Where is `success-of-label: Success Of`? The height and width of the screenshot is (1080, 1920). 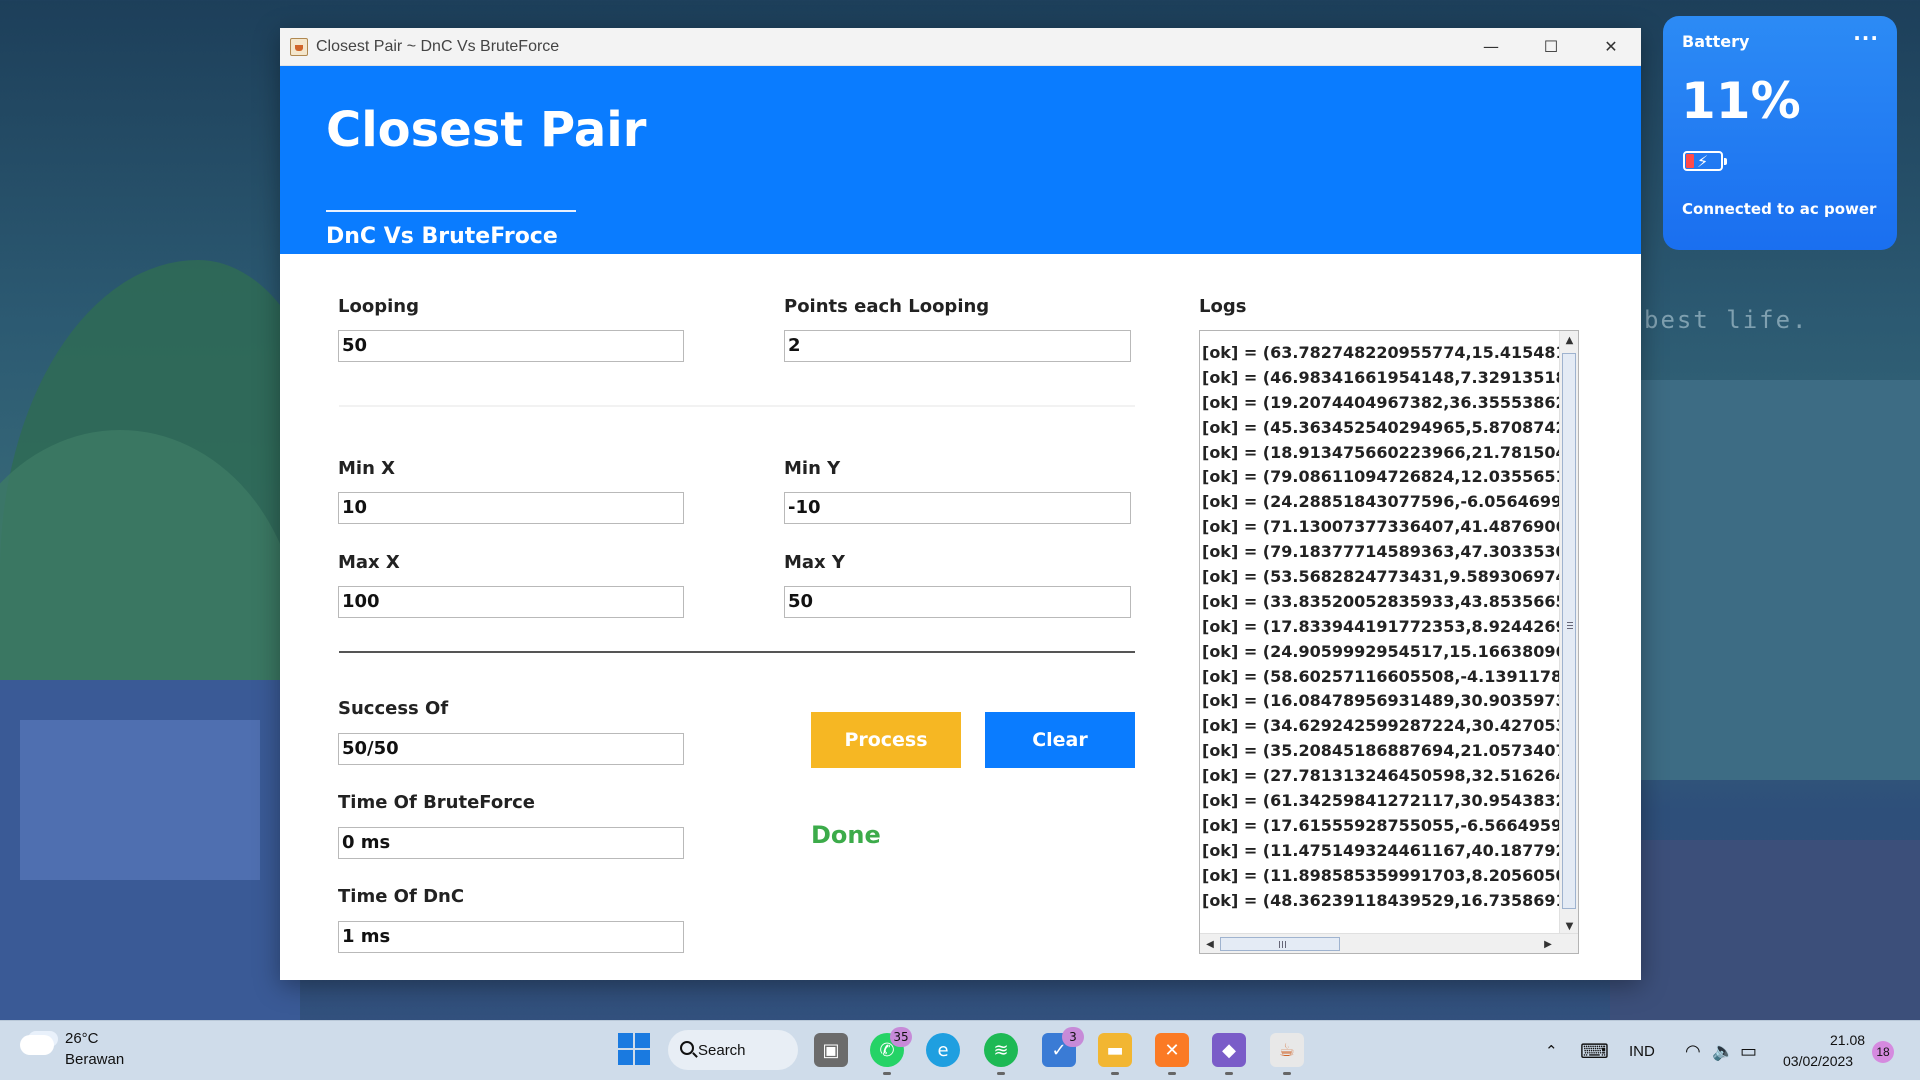
success-of-label: Success Of is located at coordinates (393, 708).